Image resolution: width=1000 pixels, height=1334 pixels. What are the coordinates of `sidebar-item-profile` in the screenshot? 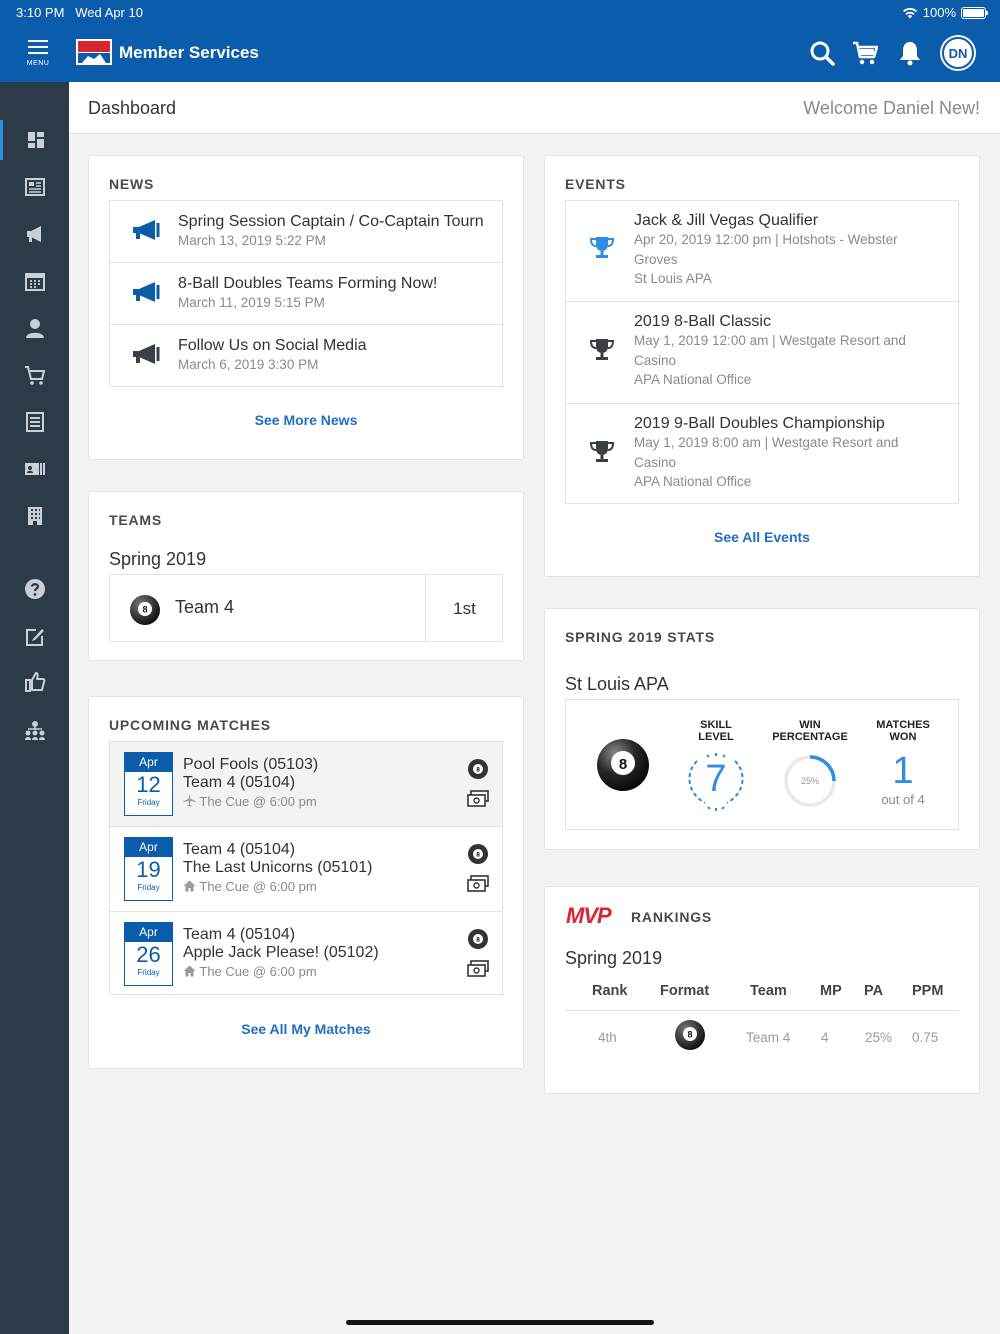 It's located at (34, 328).